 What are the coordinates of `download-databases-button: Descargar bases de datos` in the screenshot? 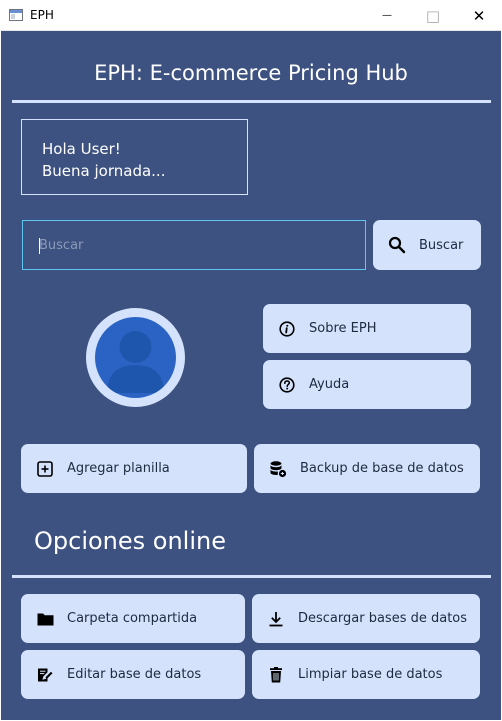 It's located at (366, 618).